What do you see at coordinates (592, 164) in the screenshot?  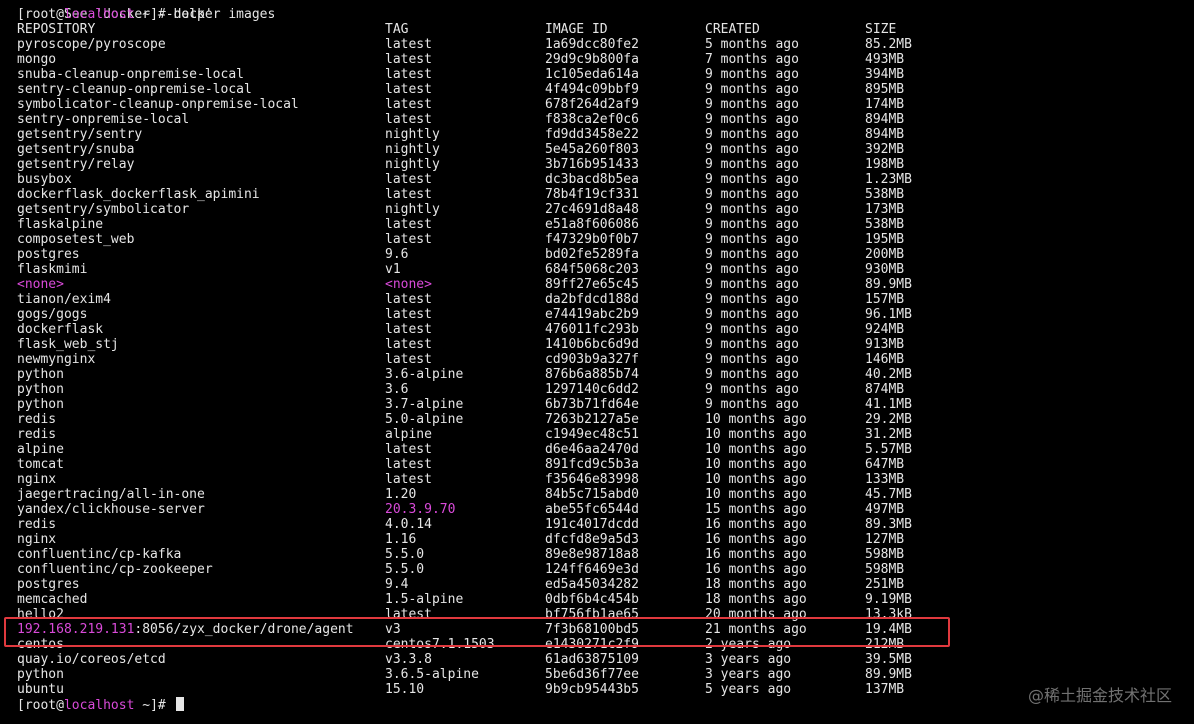 I see `image-id-cell: 3b716b951433` at bounding box center [592, 164].